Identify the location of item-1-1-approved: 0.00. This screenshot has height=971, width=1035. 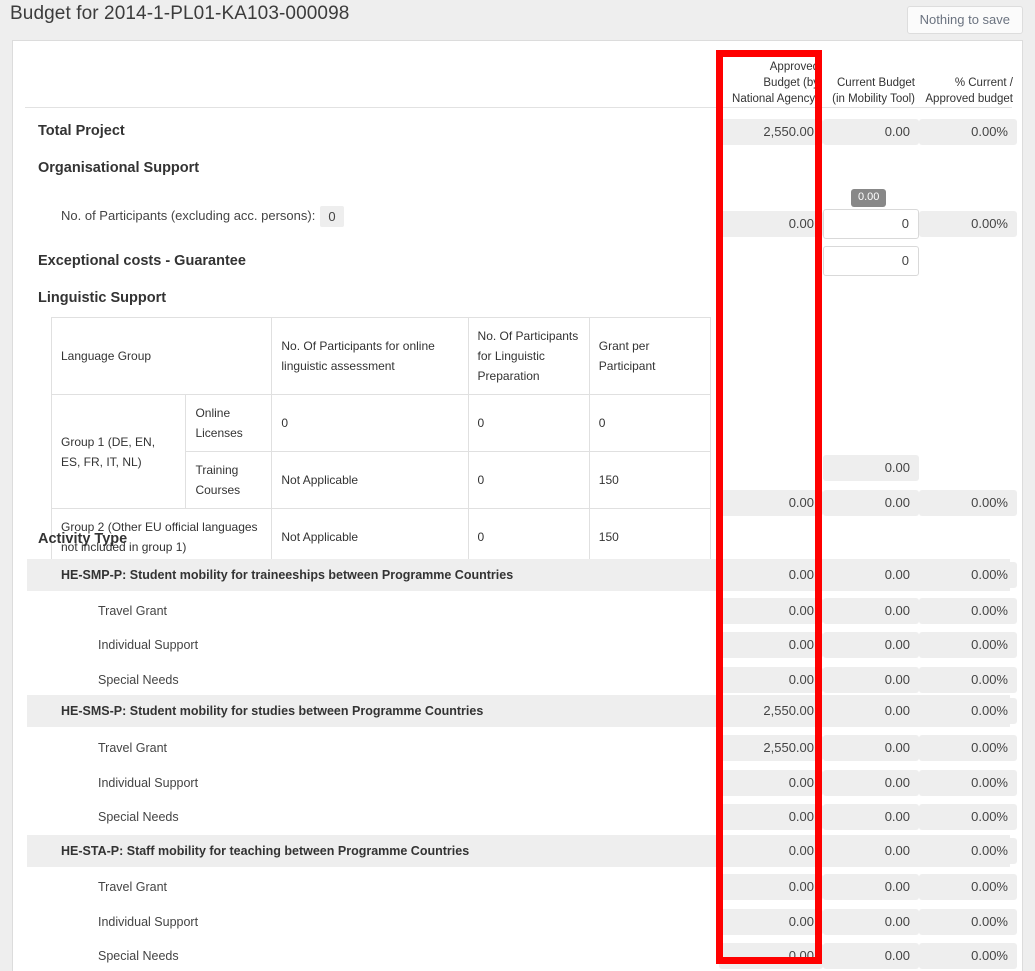
(771, 783).